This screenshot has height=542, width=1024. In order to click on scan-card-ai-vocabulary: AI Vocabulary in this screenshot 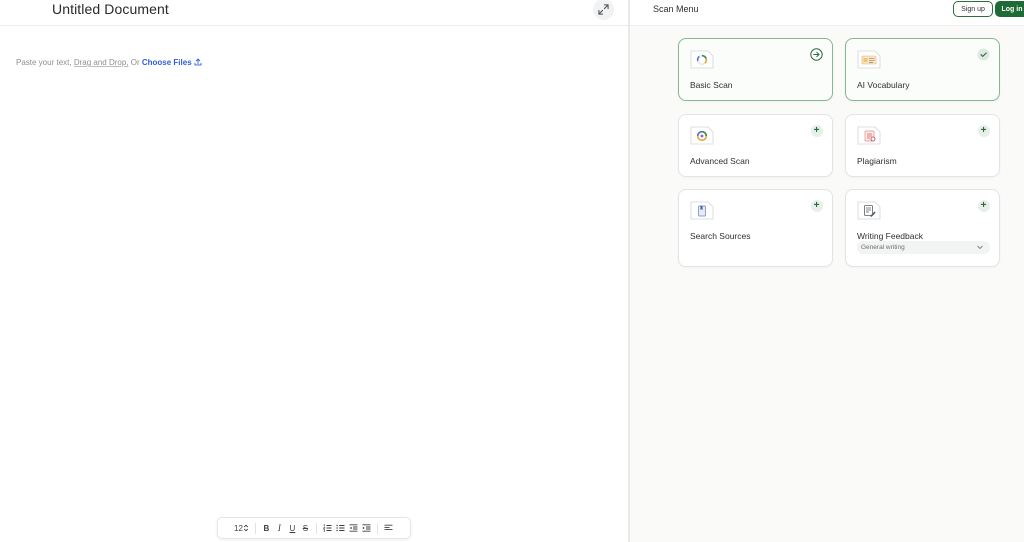, I will do `click(922, 69)`.